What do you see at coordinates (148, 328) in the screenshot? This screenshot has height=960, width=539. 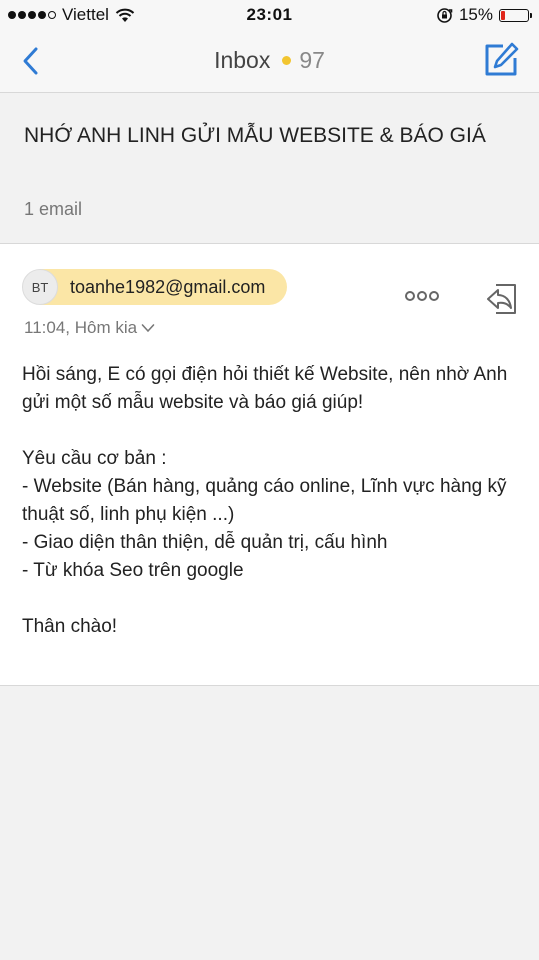 I see `chevron-down-icon` at bounding box center [148, 328].